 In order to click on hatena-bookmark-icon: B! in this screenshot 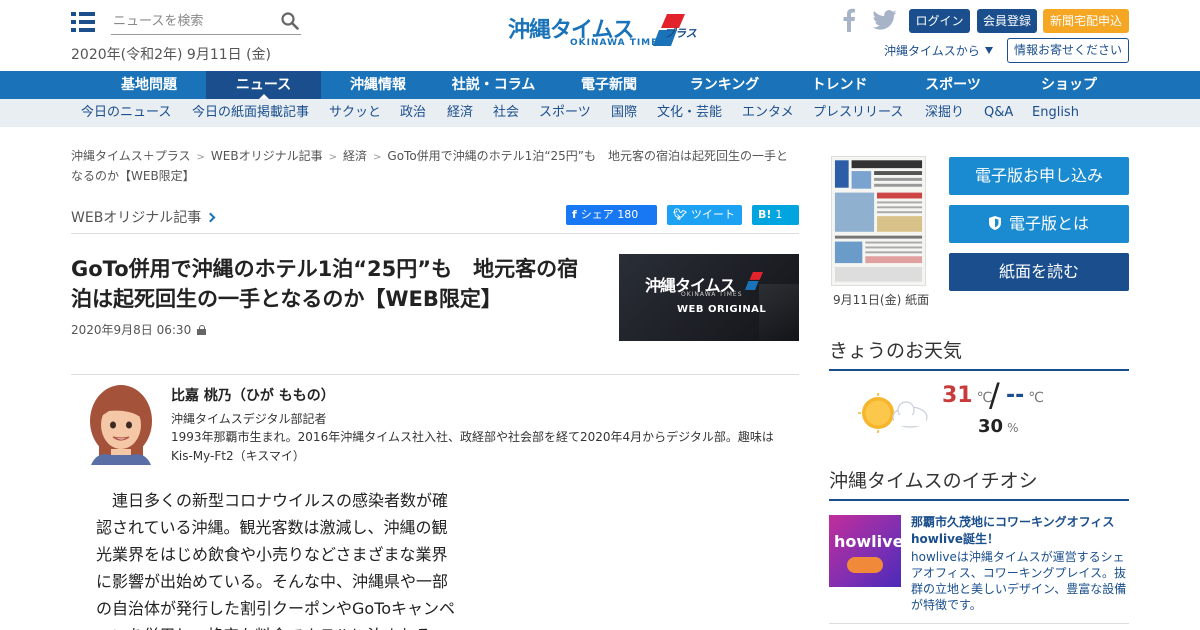, I will do `click(765, 214)`.